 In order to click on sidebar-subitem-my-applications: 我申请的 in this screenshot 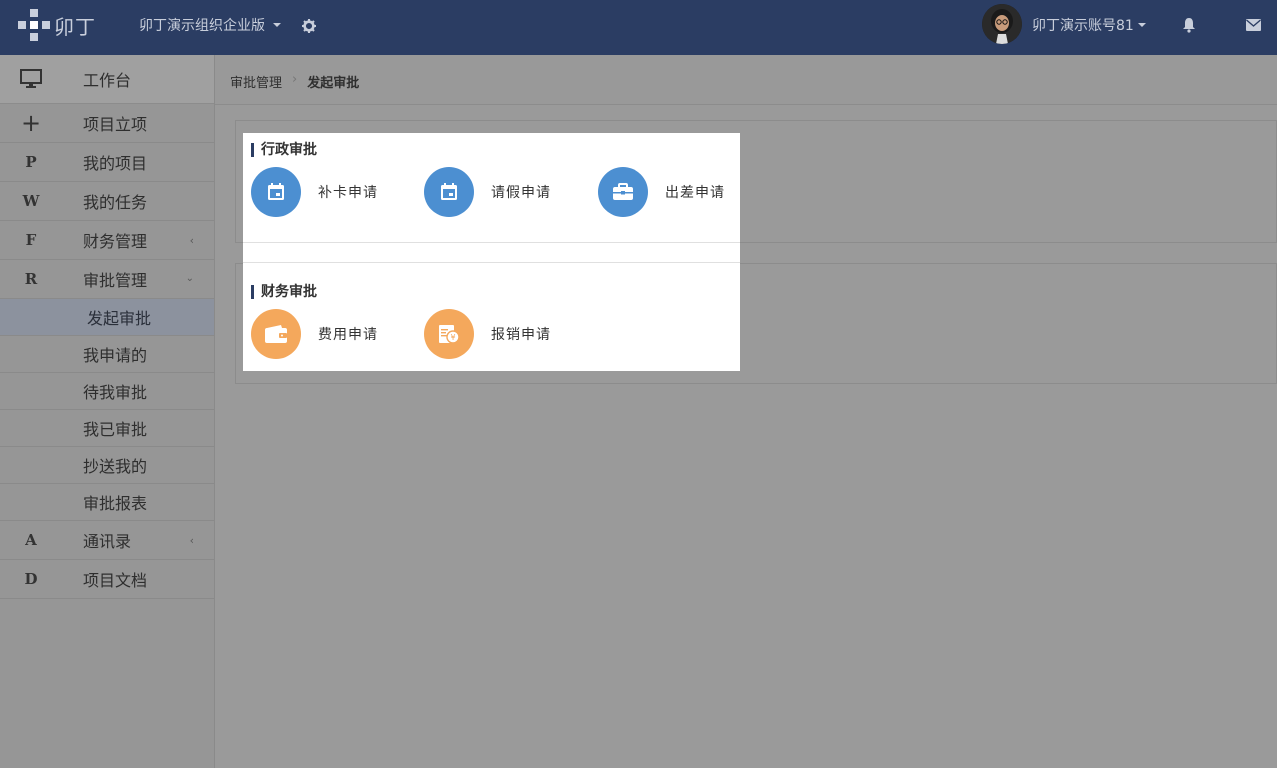, I will do `click(107, 354)`.